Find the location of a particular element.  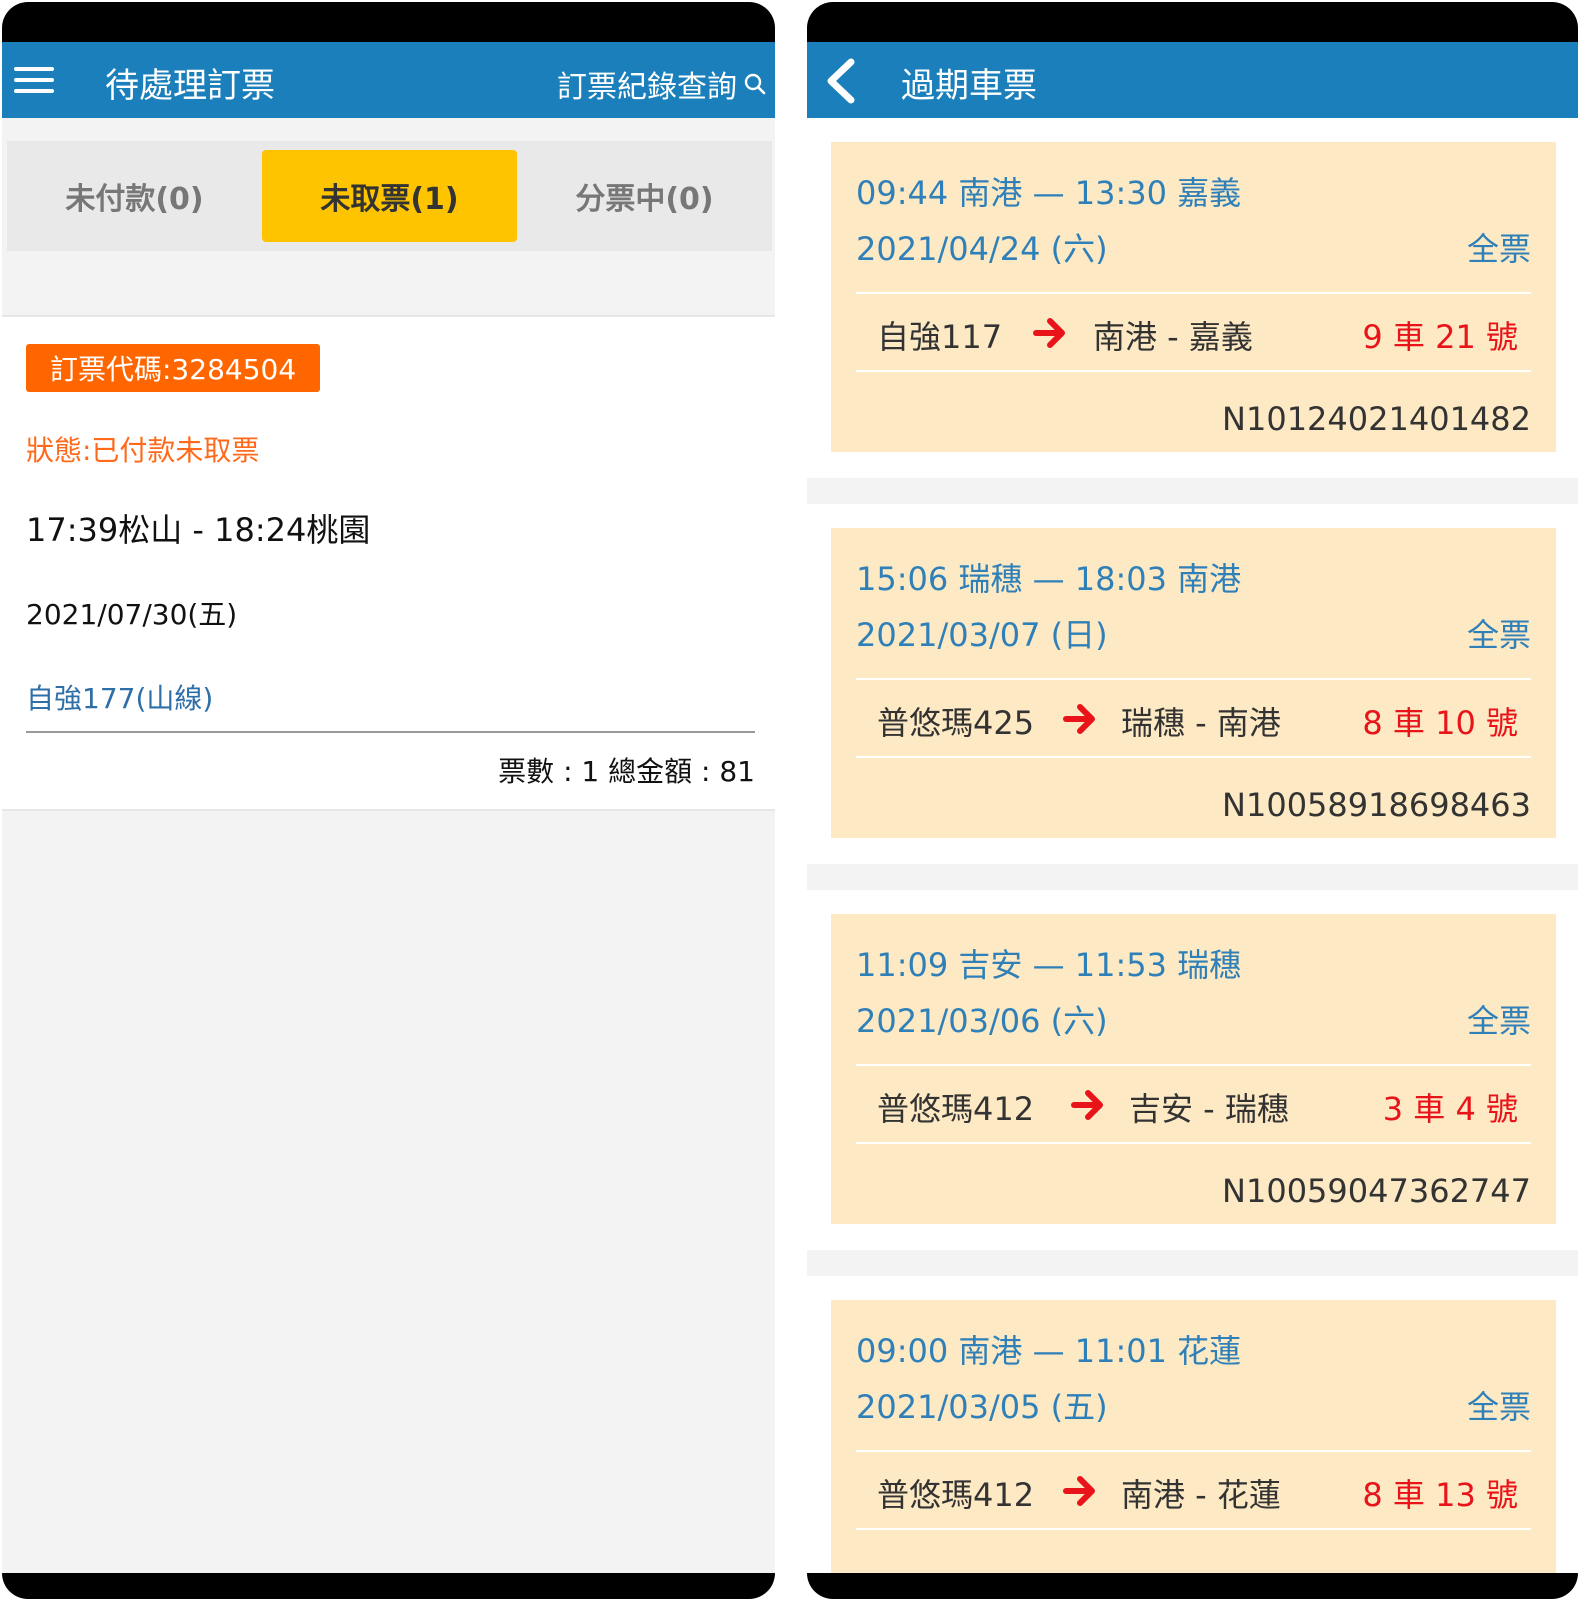

search-icon is located at coordinates (755, 84).